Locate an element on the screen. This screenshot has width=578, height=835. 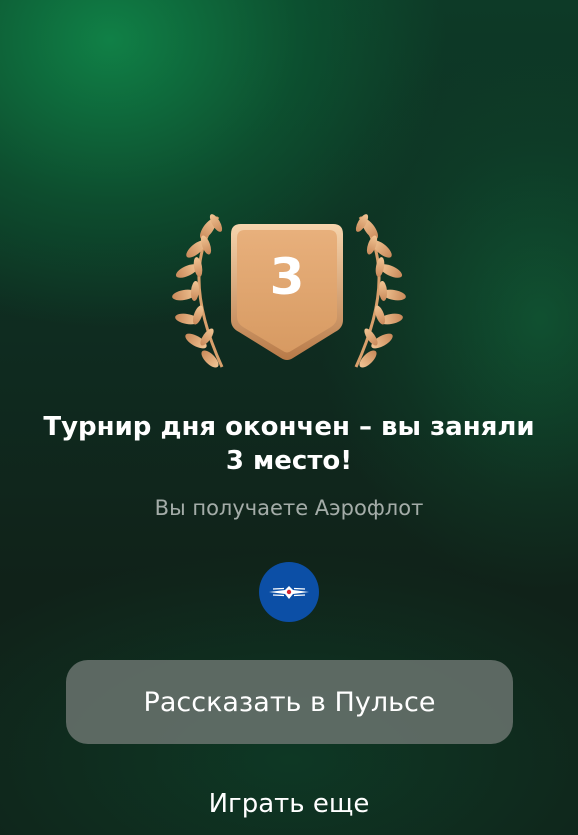
reward-subtitle: Вы получаете Аэрофлот is located at coordinates (289, 508).